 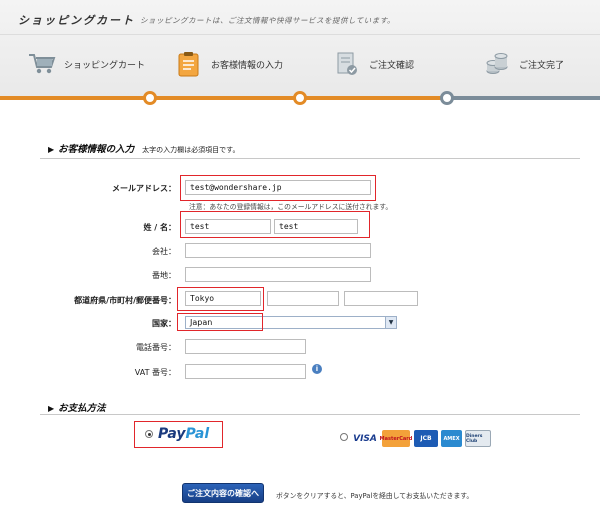 What do you see at coordinates (303, 298) in the screenshot?
I see `city-field` at bounding box center [303, 298].